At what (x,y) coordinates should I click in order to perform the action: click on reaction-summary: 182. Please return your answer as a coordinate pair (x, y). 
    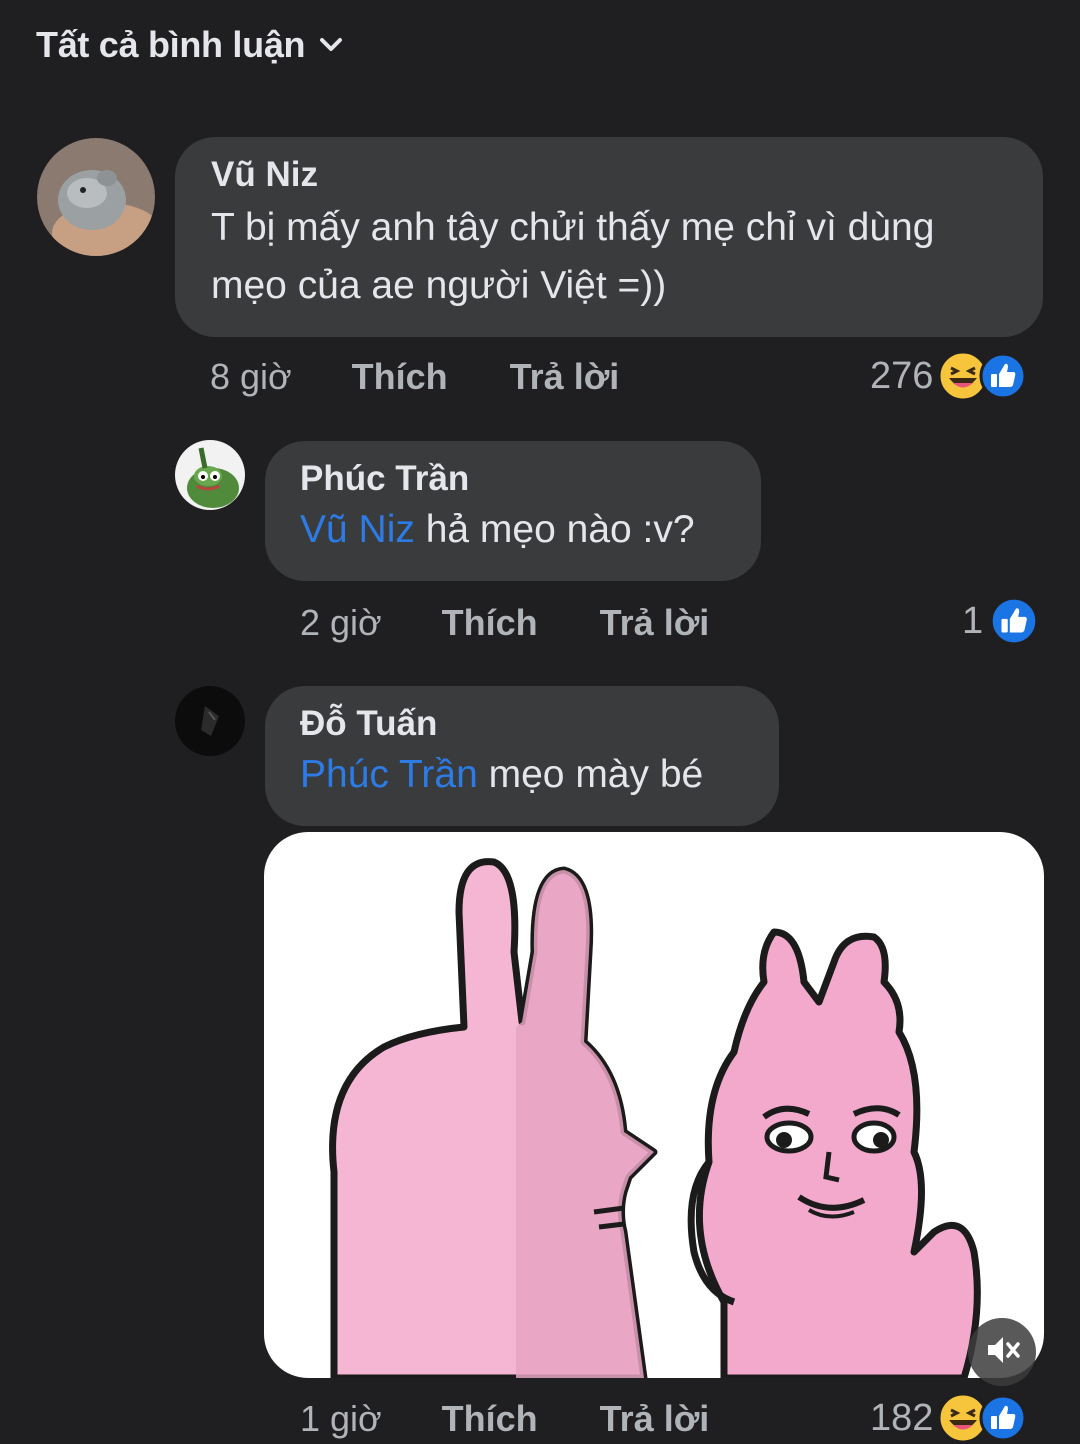
    Looking at the image, I should click on (948, 1418).